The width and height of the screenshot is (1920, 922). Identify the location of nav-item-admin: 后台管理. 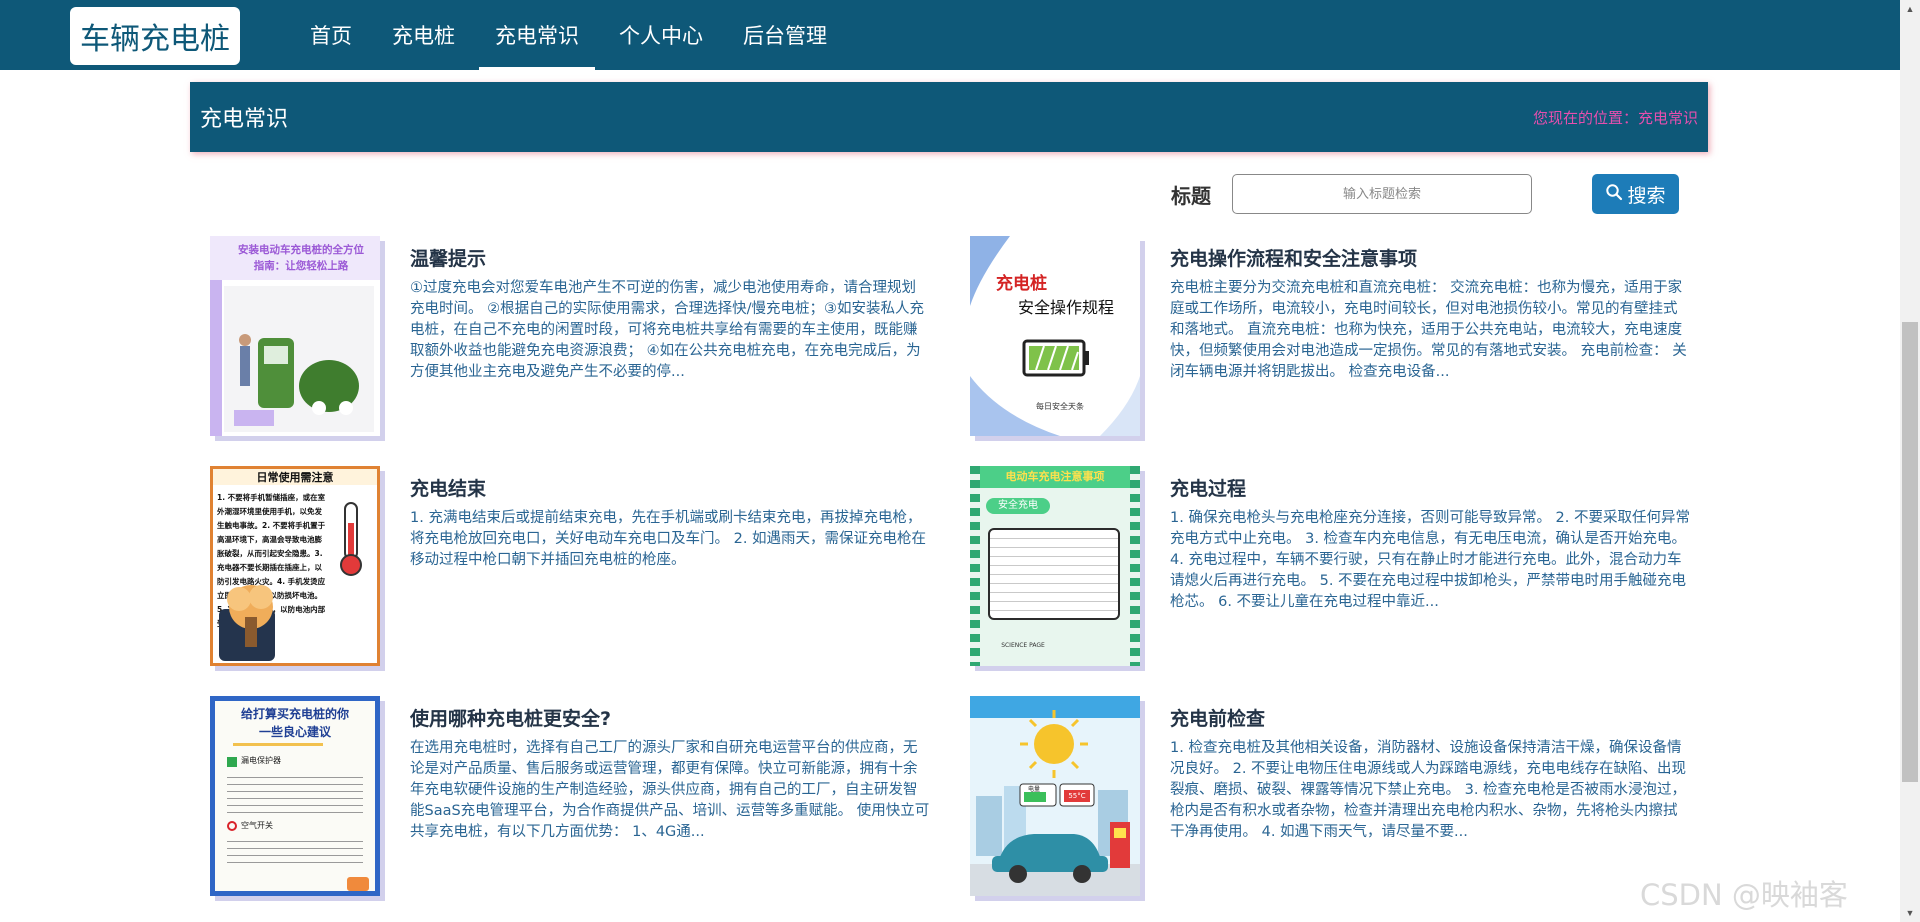
(785, 35).